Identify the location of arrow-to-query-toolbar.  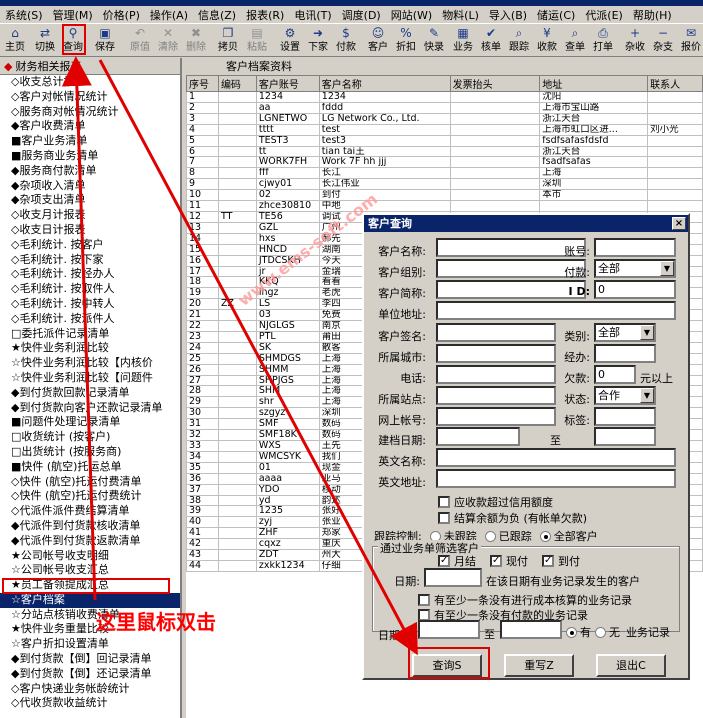
(79, 328).